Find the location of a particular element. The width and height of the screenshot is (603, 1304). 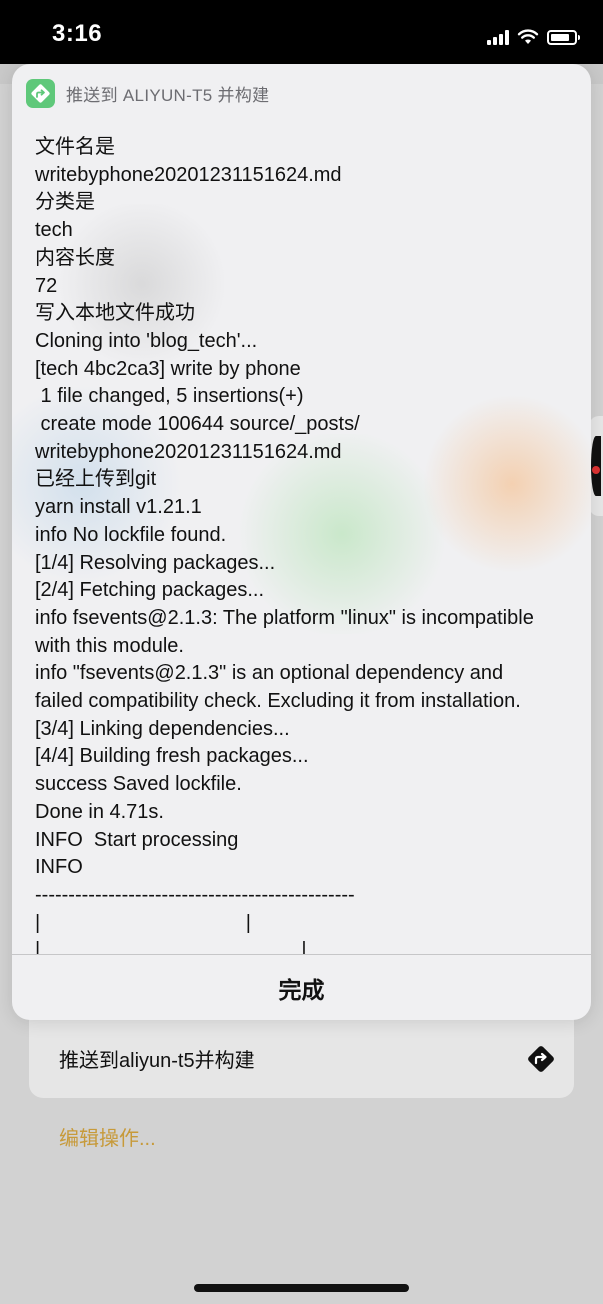

directions-arrow-icon is located at coordinates (541, 1059).